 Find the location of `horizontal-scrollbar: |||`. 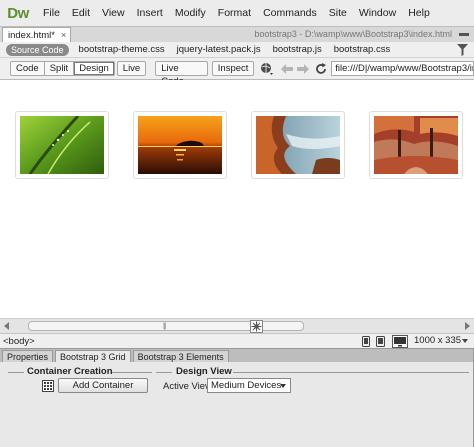

horizontal-scrollbar: ||| is located at coordinates (237, 325).